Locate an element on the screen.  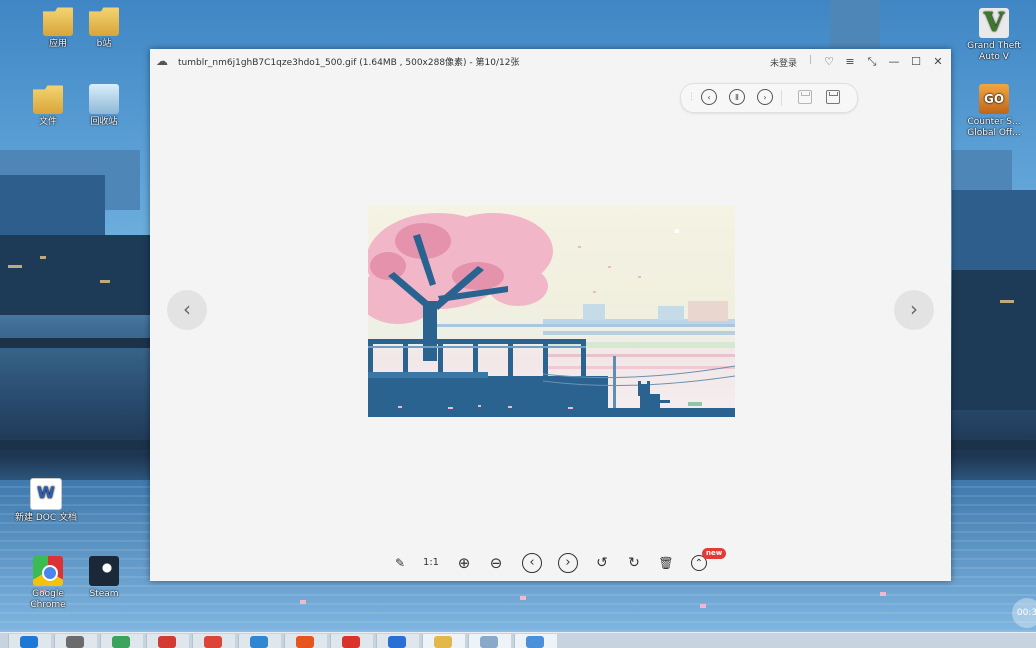
desktop-icon-document: W 新建 DOC 文档 is located at coordinates (46, 501).